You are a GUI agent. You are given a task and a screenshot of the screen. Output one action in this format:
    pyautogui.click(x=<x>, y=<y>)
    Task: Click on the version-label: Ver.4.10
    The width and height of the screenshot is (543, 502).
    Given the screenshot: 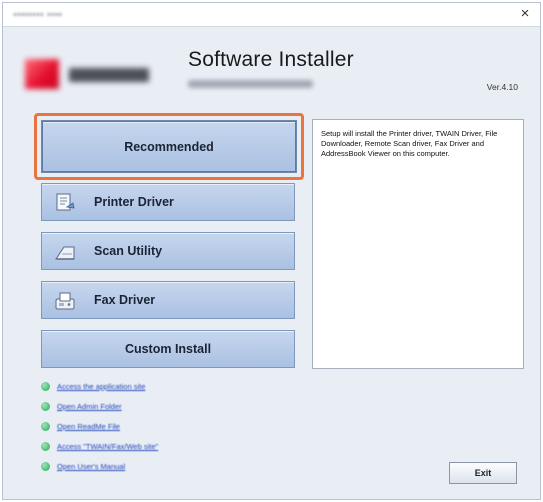 What is the action you would take?
    pyautogui.click(x=502, y=87)
    